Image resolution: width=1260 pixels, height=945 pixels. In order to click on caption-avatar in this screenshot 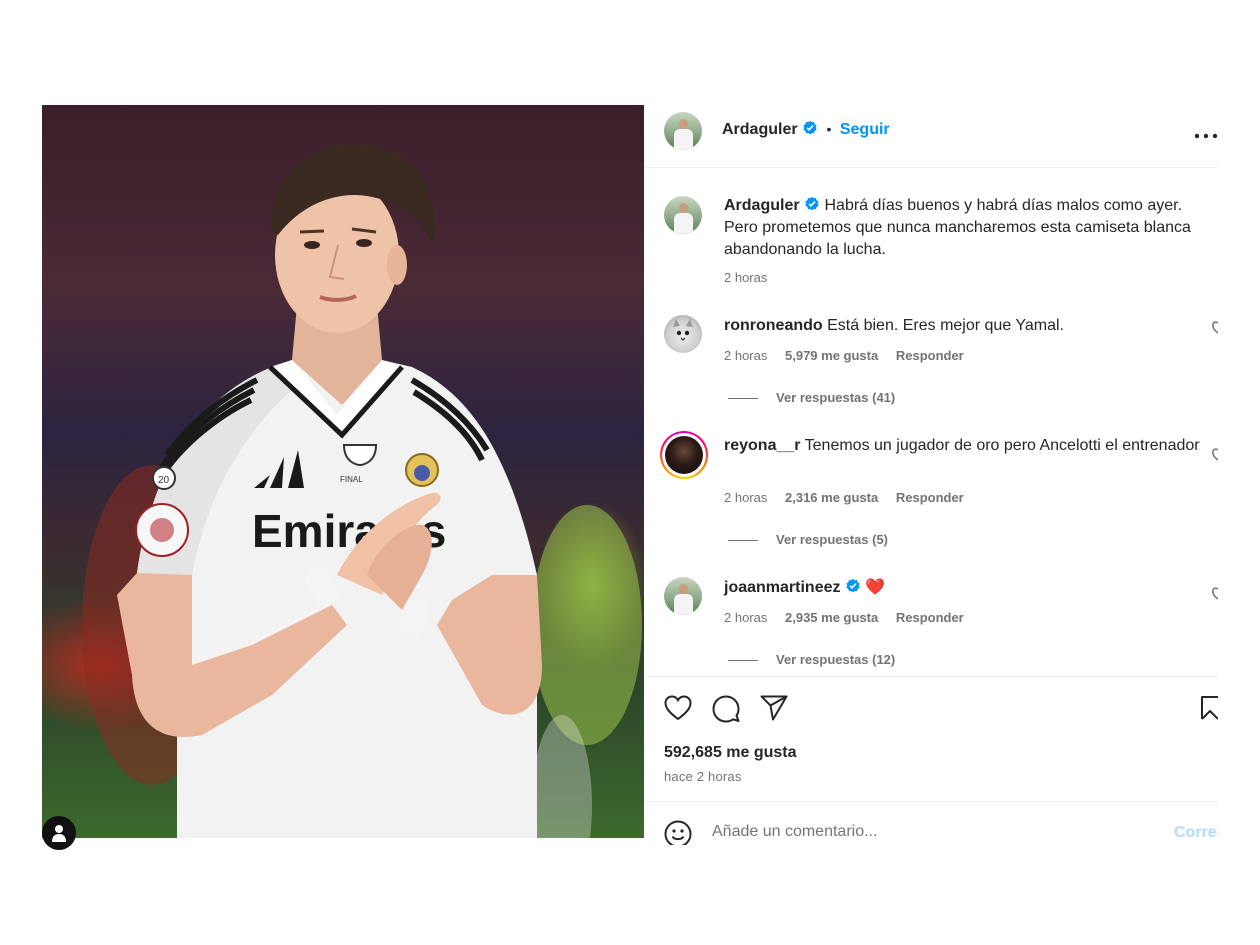, I will do `click(683, 215)`.